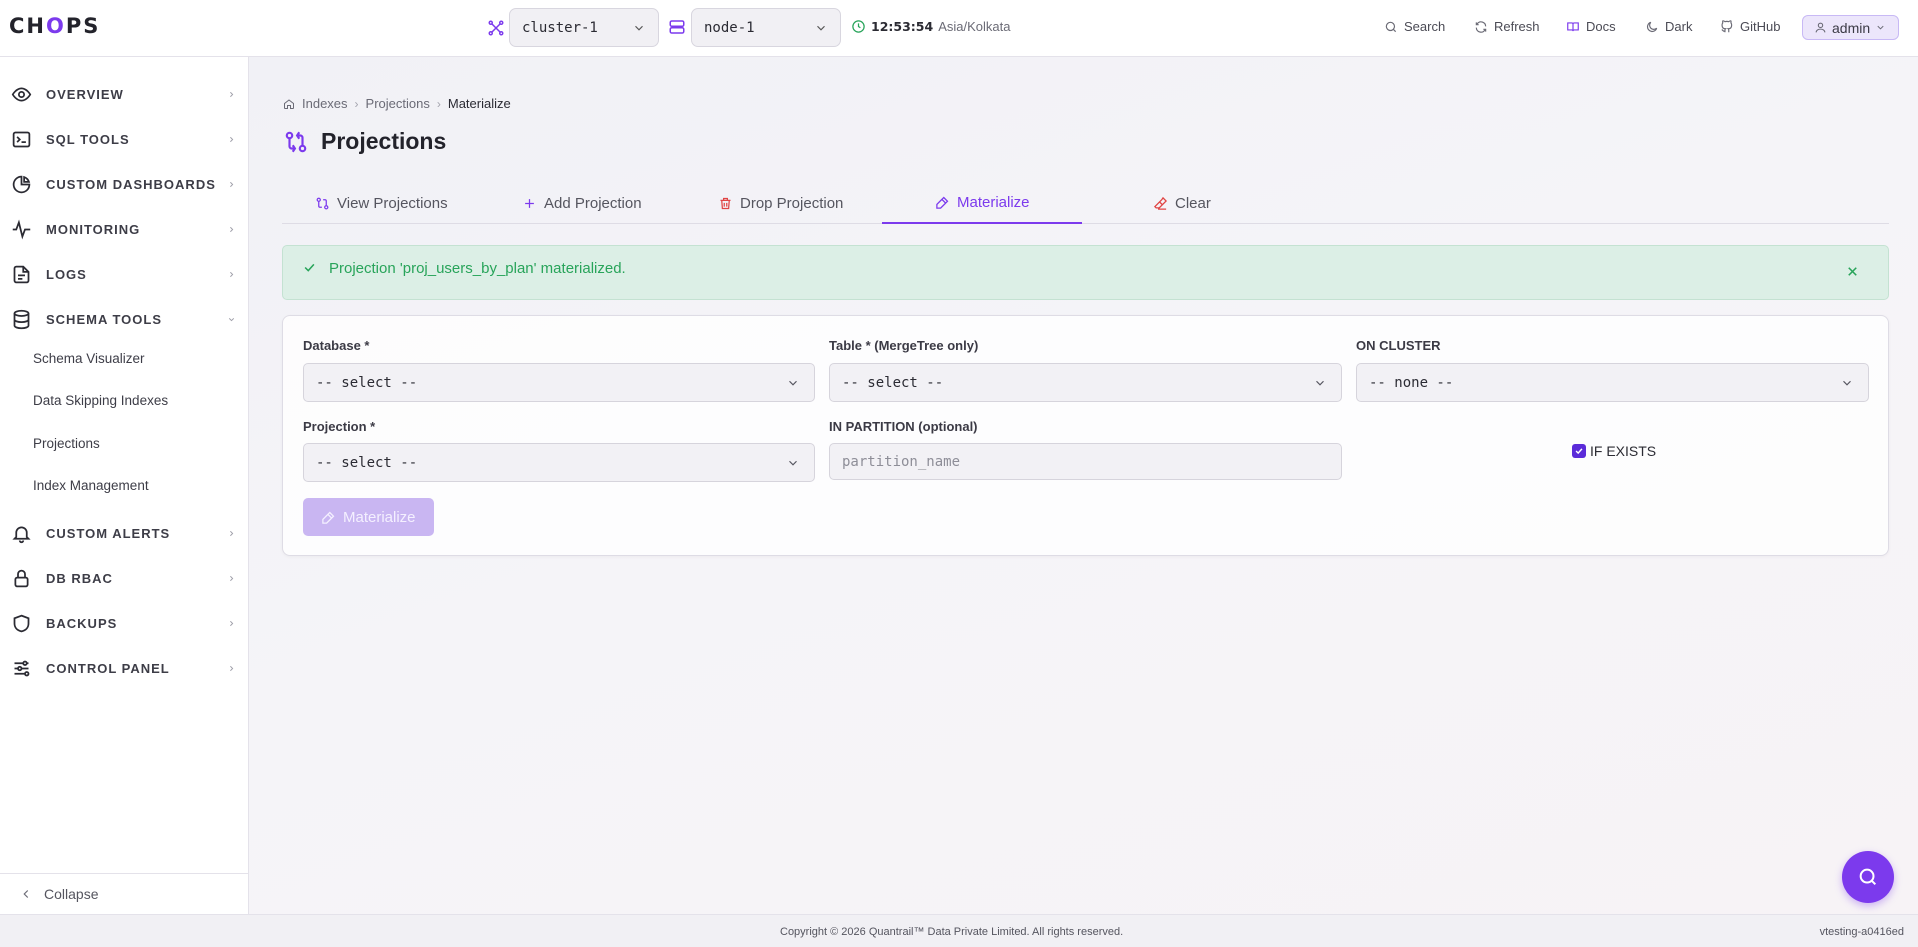 The height and width of the screenshot is (947, 1918). I want to click on tab-label: Add Projection, so click(593, 203).